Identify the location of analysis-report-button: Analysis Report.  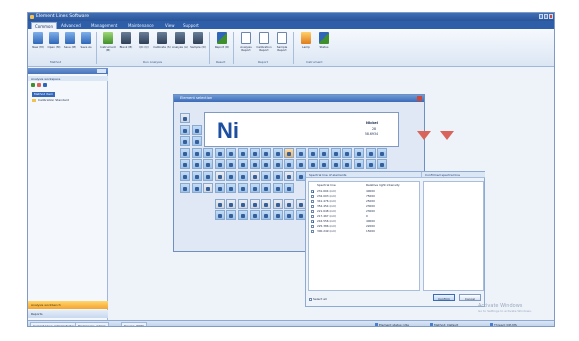
(246, 45).